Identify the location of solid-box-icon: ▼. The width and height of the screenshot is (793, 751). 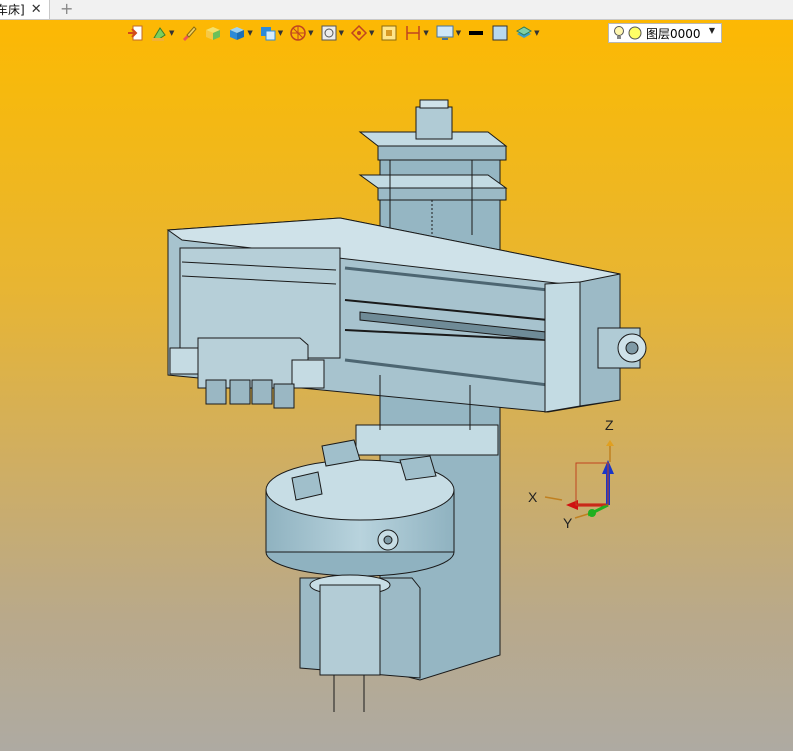
(240, 33).